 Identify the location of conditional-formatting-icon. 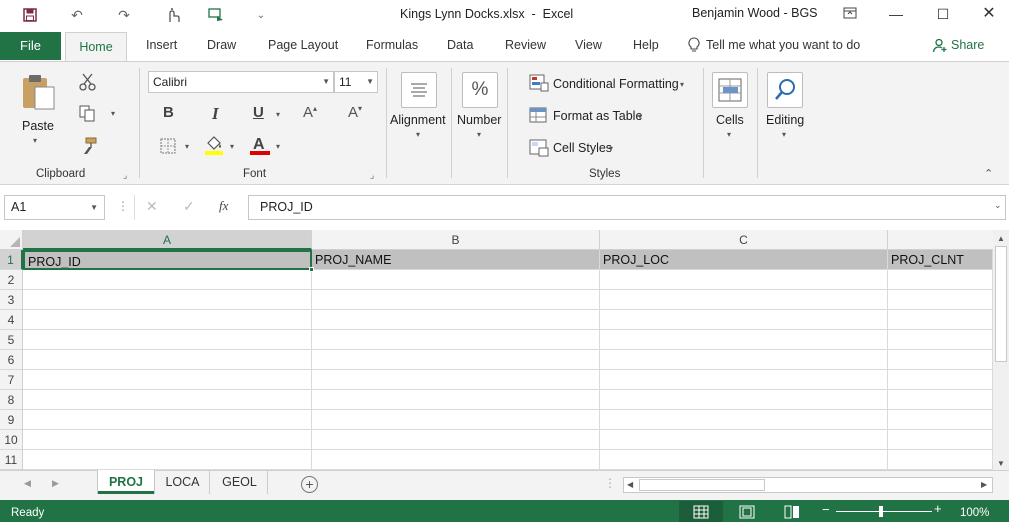
(539, 84).